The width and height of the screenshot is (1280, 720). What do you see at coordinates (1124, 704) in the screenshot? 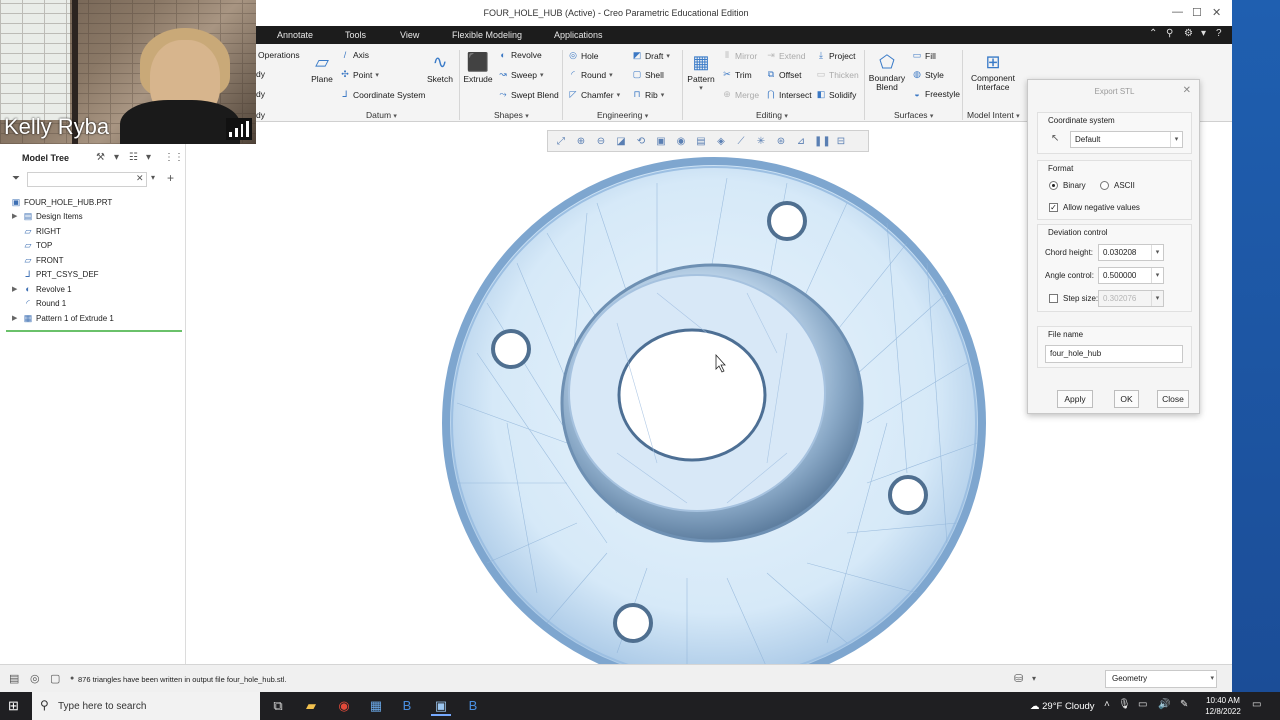
I see `microphone-icon: 🎙` at bounding box center [1124, 704].